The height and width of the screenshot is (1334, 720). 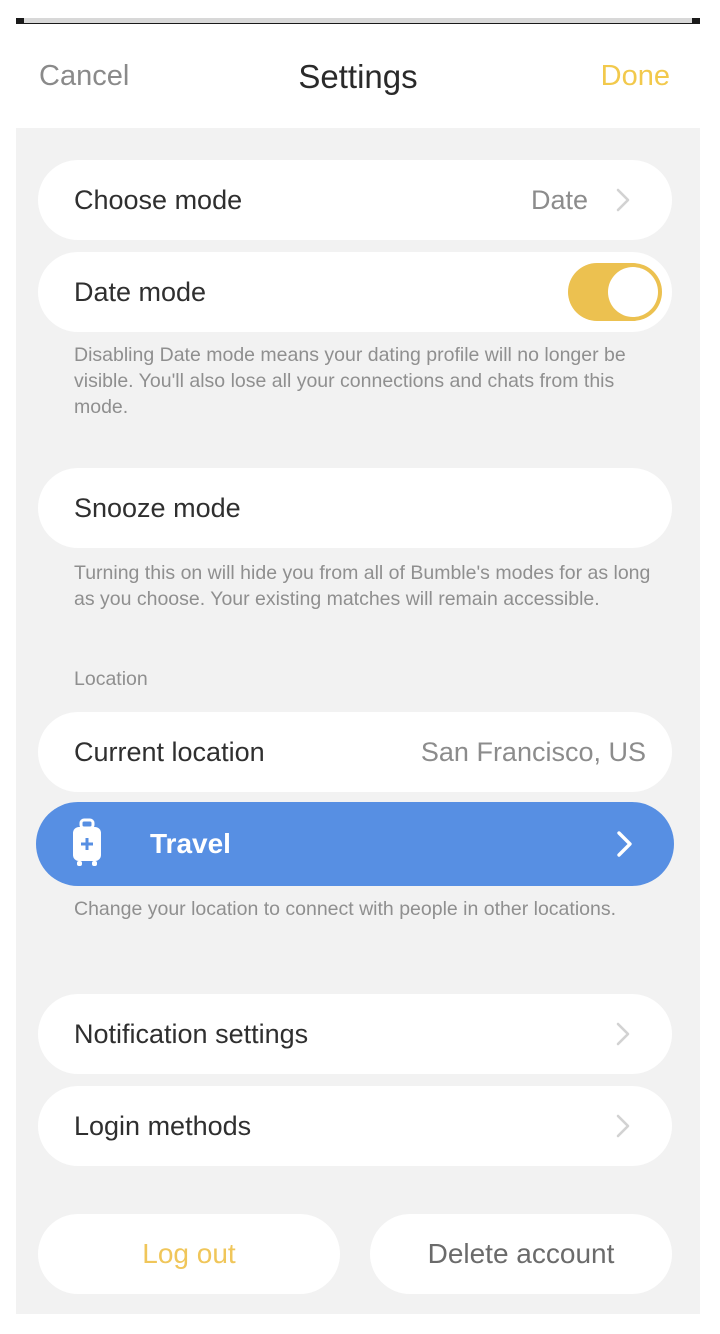 I want to click on choose-mode-row: Choose mode Date, so click(x=355, y=200).